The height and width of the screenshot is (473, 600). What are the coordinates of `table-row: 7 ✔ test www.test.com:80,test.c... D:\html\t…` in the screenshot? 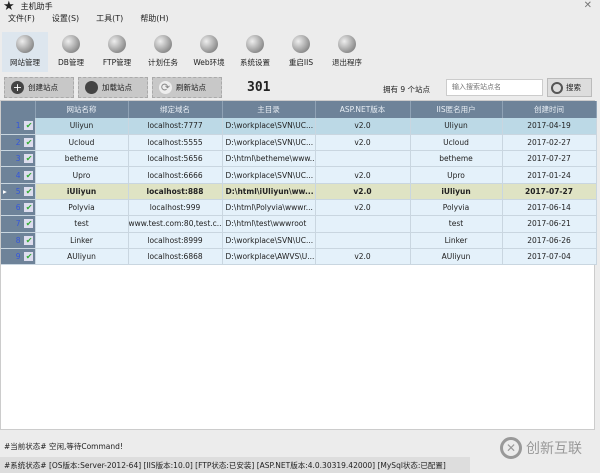 It's located at (299, 224).